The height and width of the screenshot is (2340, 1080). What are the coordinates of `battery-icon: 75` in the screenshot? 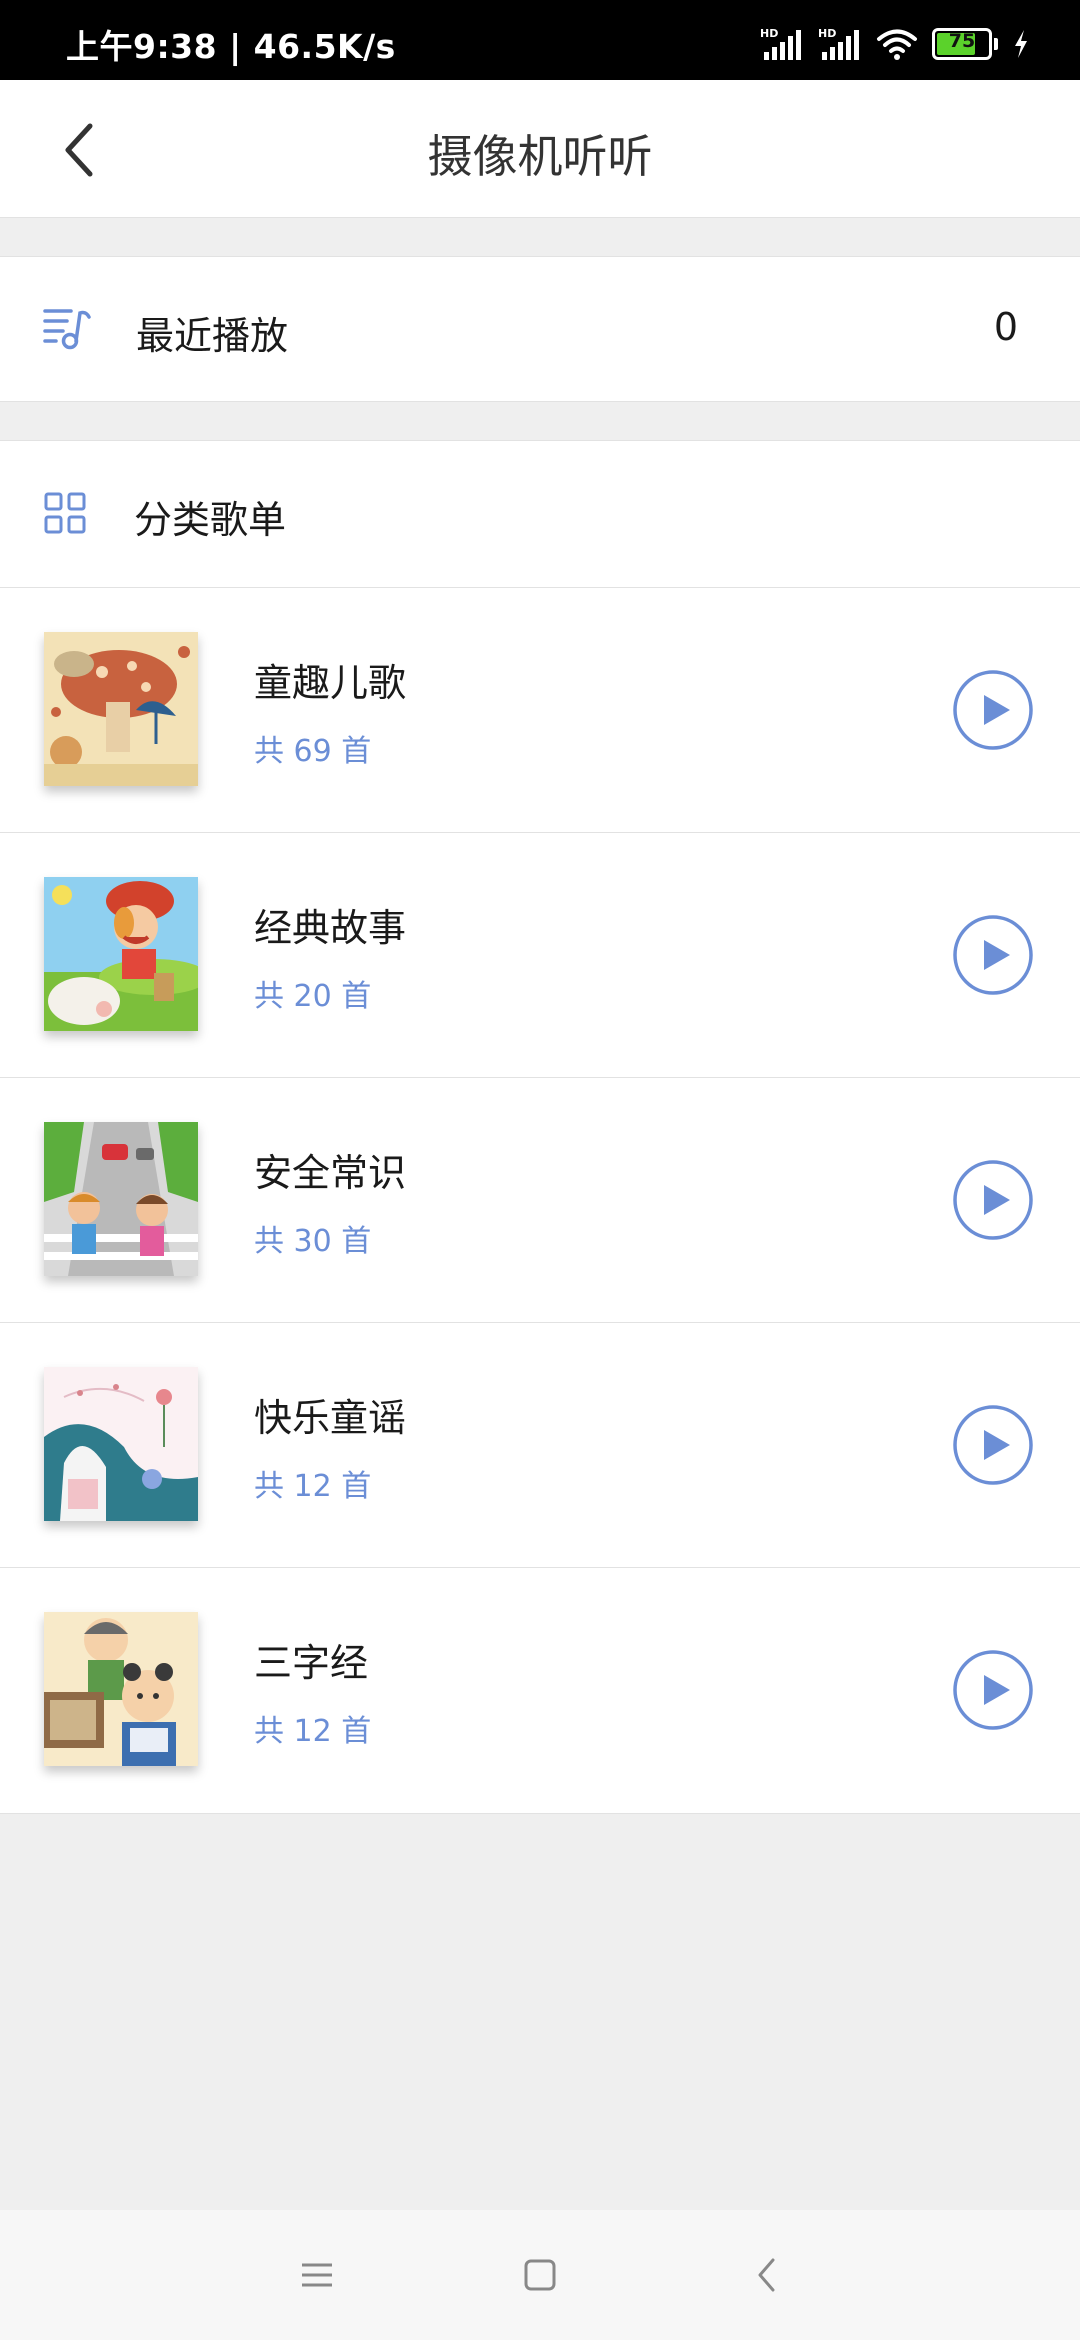 It's located at (965, 44).